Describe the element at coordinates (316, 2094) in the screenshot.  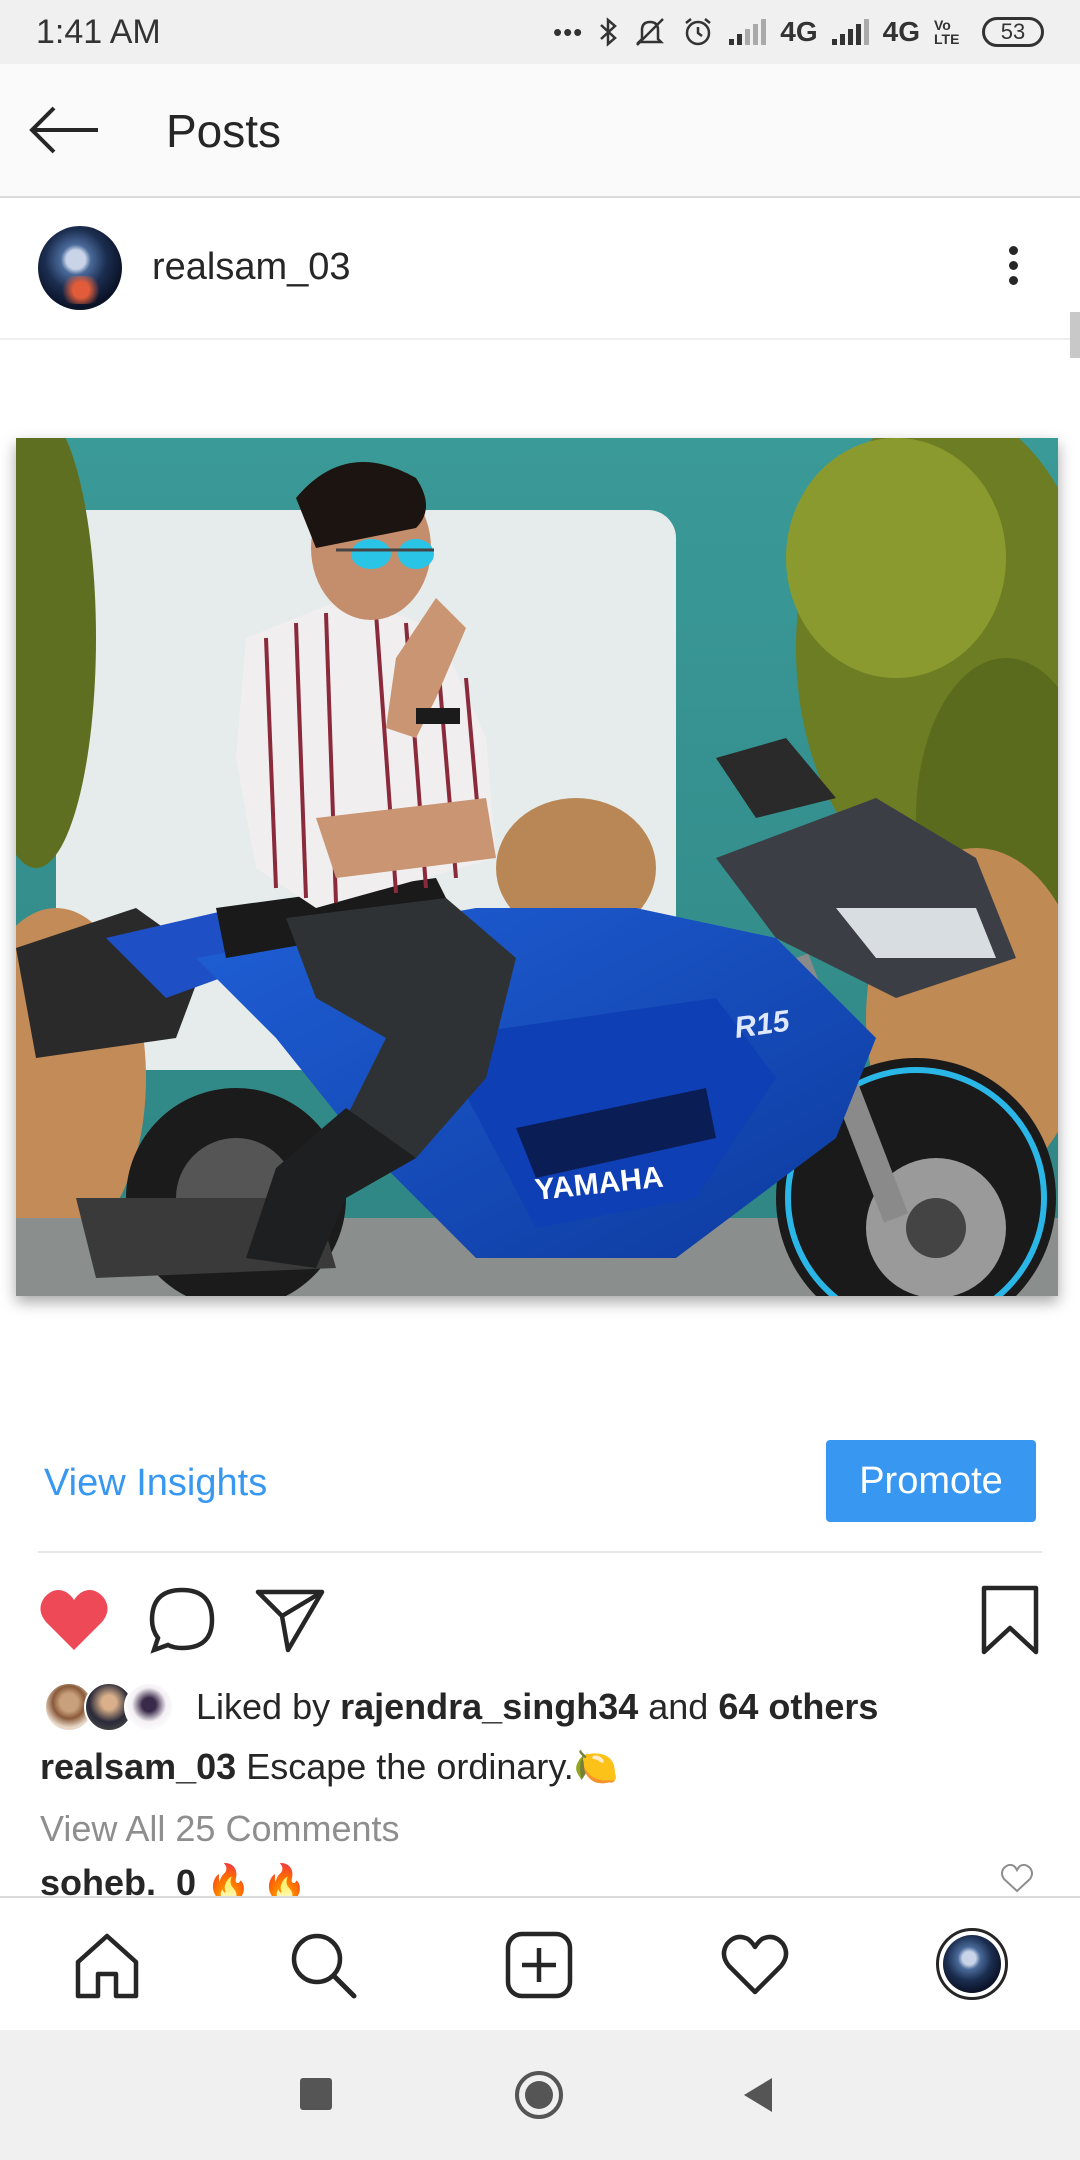
I see `recent-apps-icon` at that location.